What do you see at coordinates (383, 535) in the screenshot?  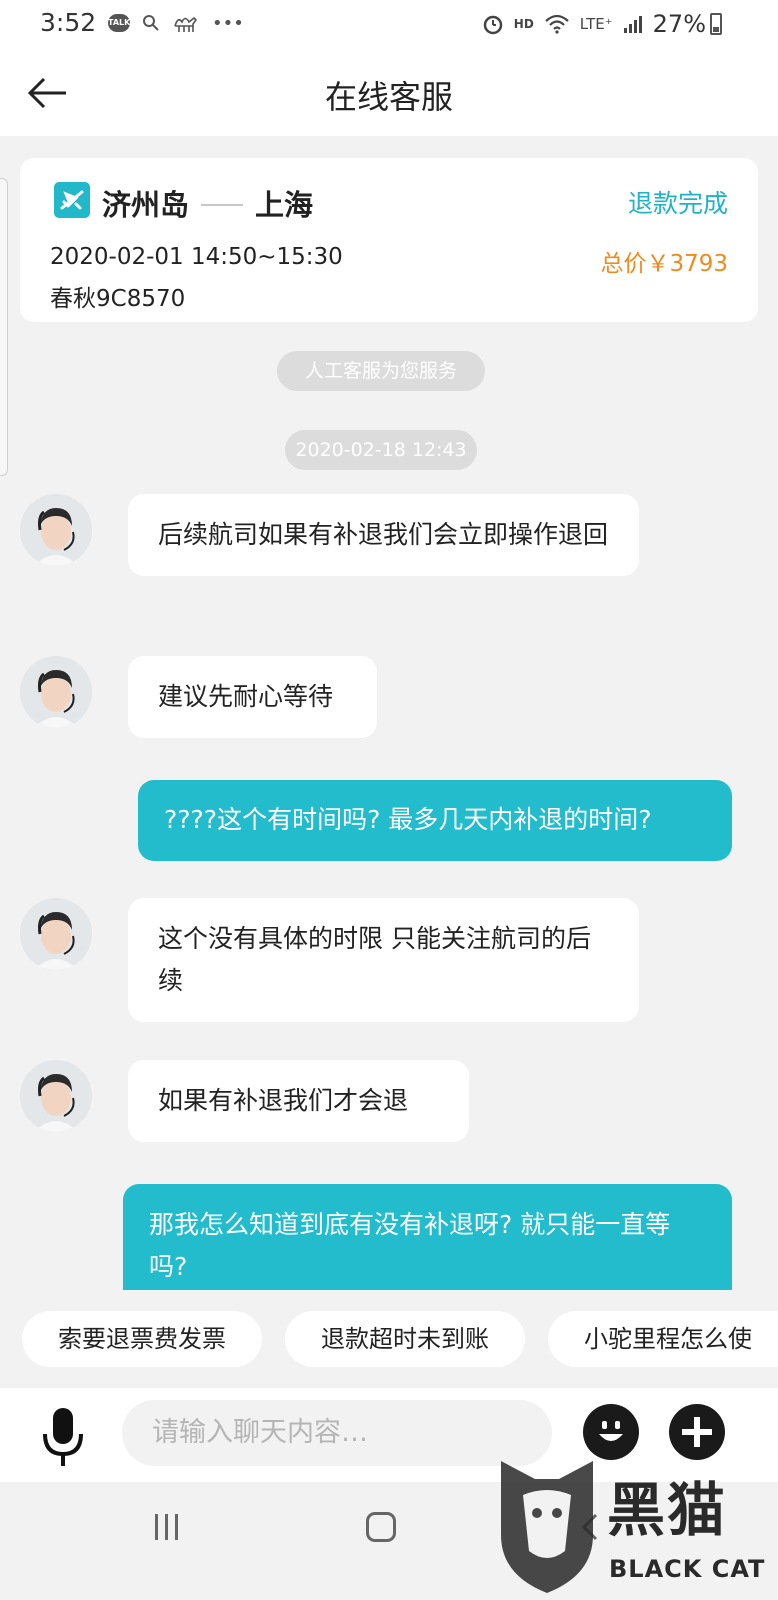 I see `agent-message: 后续航司如果有补退我们会立即操作退回` at bounding box center [383, 535].